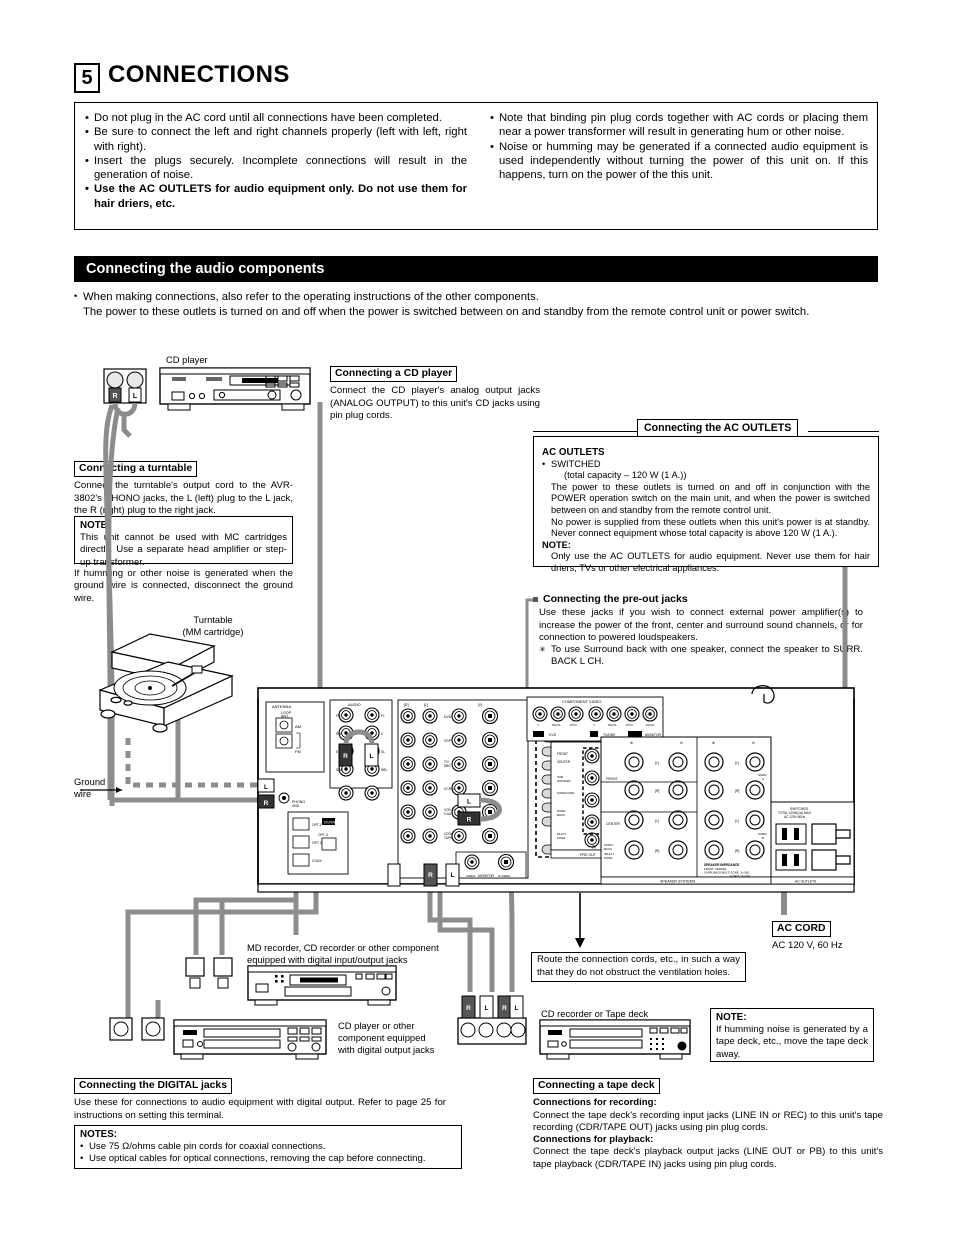 The height and width of the screenshot is (1237, 954). What do you see at coordinates (90, 781) in the screenshot?
I see `ground-label-line1: Ground` at bounding box center [90, 781].